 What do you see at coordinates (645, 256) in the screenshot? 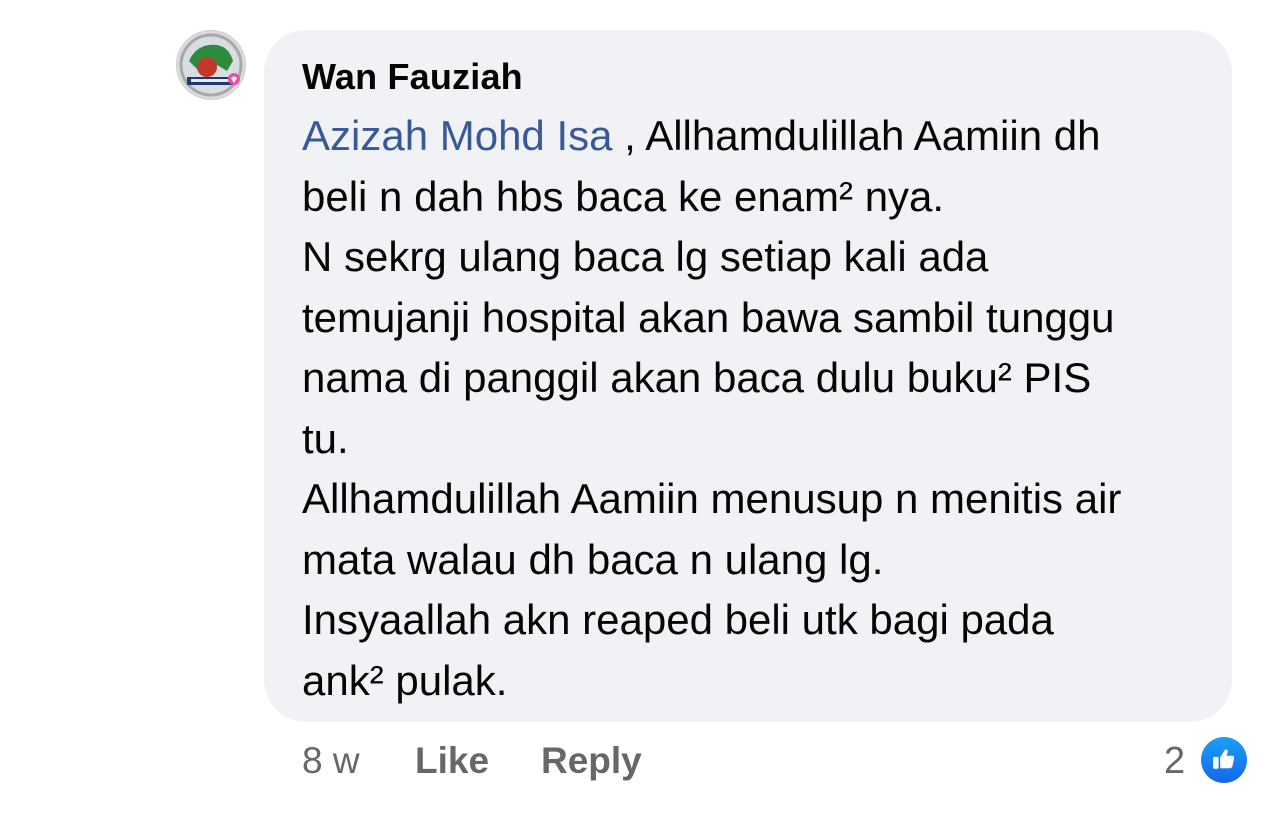
I see `comment-line: N sekrg ulang baca lg setiap kali ada` at bounding box center [645, 256].